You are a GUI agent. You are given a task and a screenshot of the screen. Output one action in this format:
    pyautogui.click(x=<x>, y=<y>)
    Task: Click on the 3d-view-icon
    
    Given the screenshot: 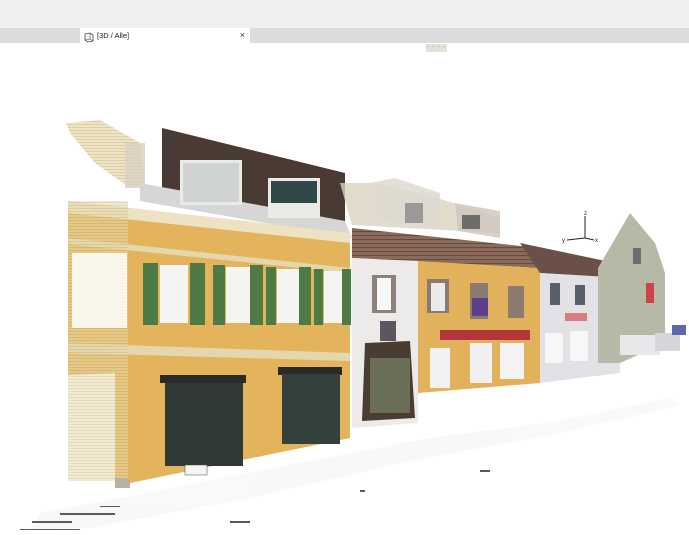 What is the action you would take?
    pyautogui.click(x=89, y=36)
    